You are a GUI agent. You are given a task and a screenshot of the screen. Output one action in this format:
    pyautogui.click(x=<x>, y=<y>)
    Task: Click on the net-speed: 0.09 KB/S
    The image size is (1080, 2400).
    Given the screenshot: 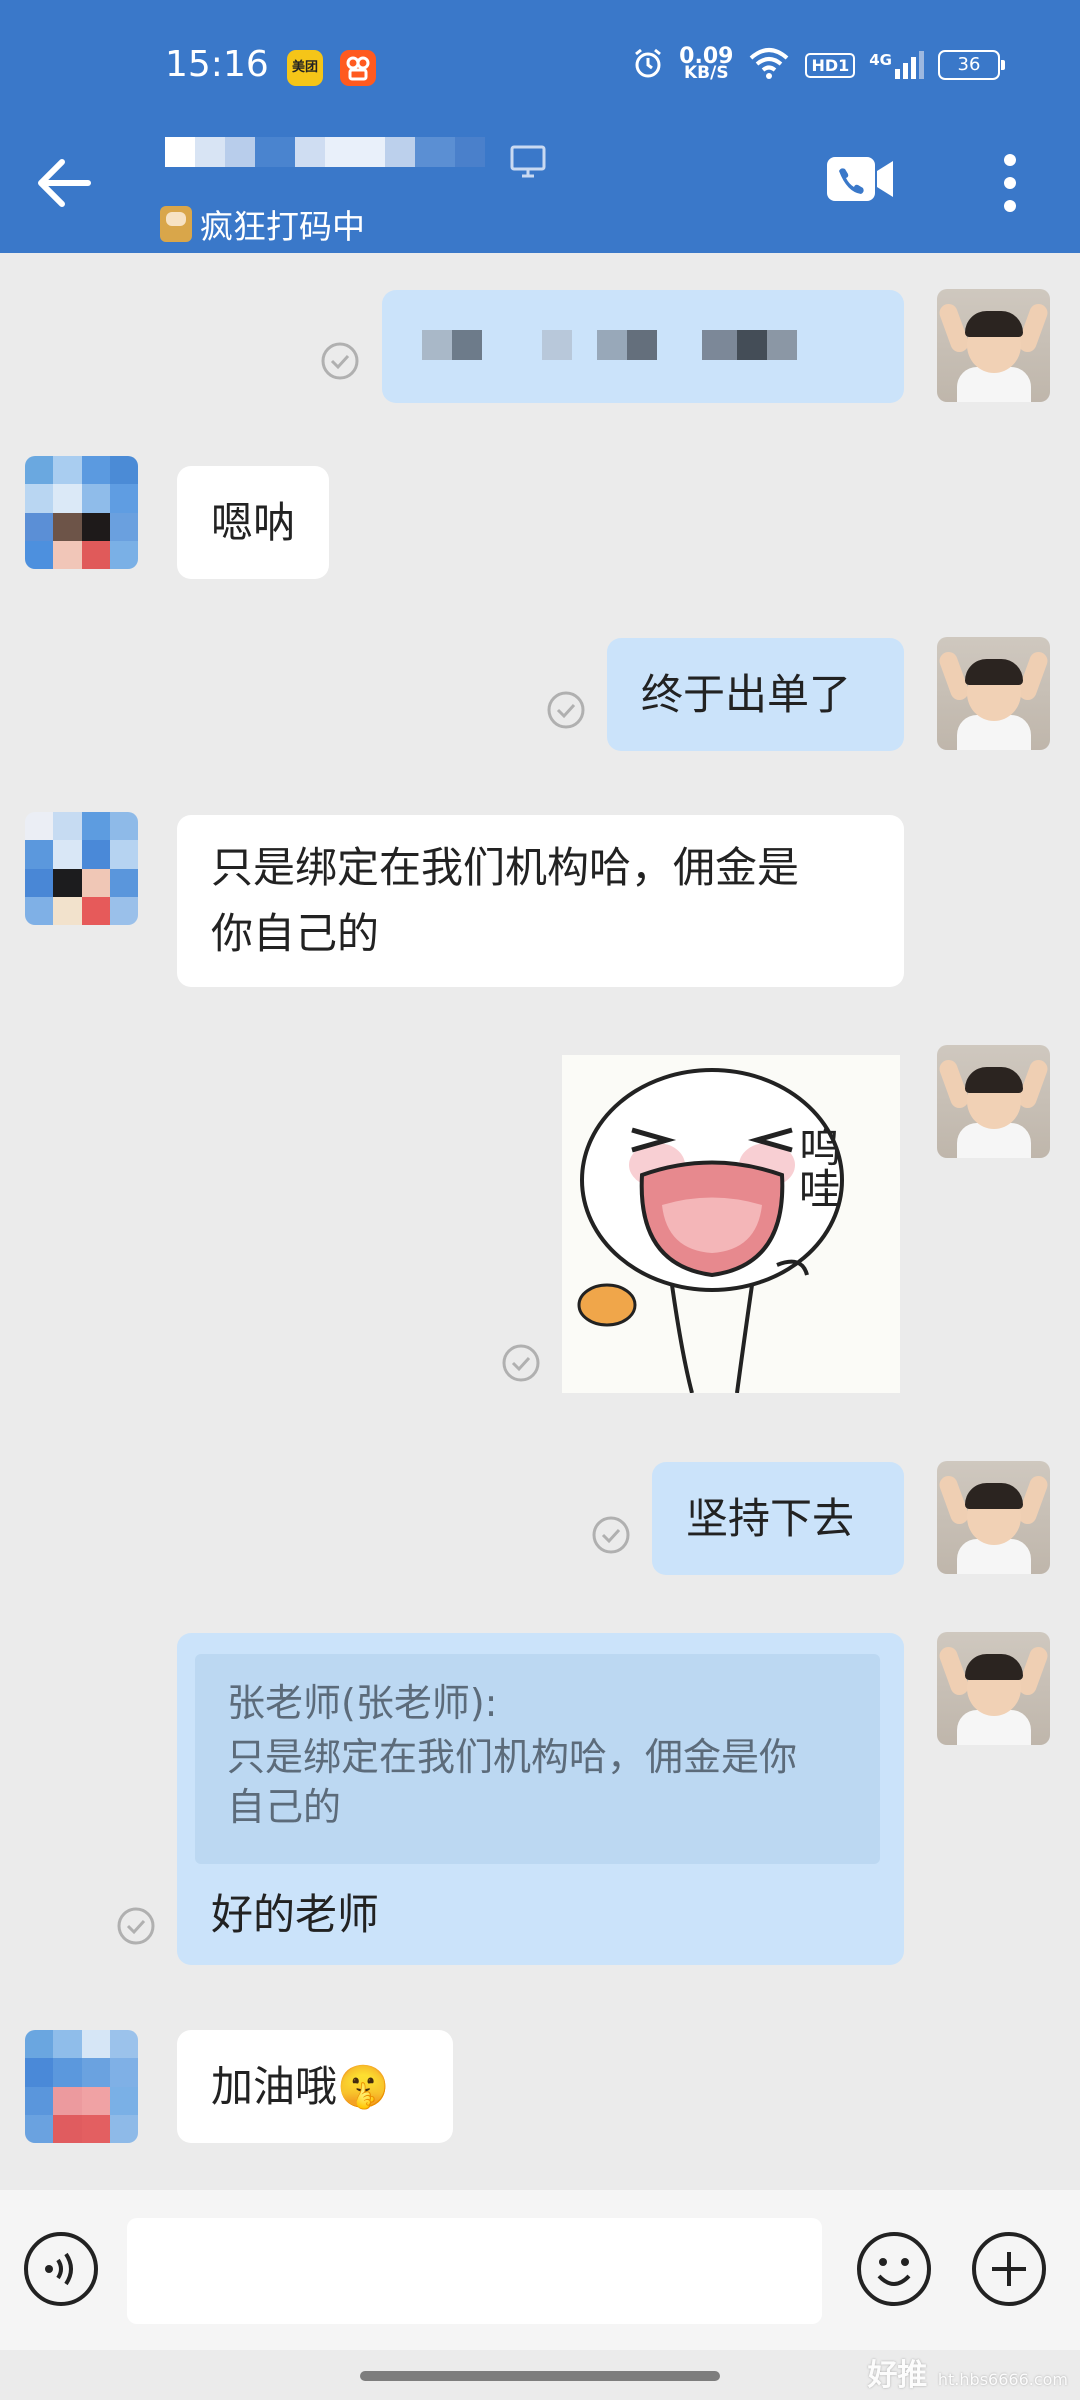 What is the action you would take?
    pyautogui.click(x=706, y=63)
    